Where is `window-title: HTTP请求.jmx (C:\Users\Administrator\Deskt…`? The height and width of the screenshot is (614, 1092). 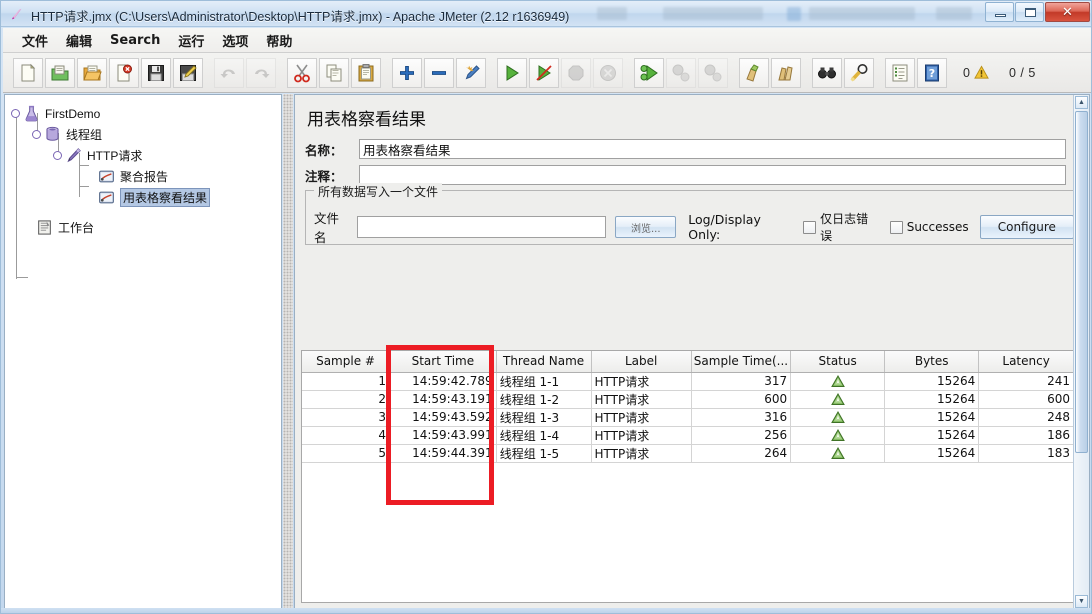
window-title: HTTP请求.jmx (C:\Users\Administrator\Deskt… is located at coordinates (300, 17).